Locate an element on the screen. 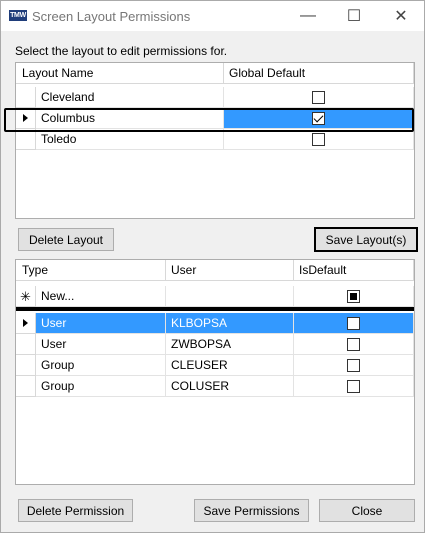 This screenshot has width=425, height=533. permission-row-selected: User KLBOPSA is located at coordinates (215, 323).